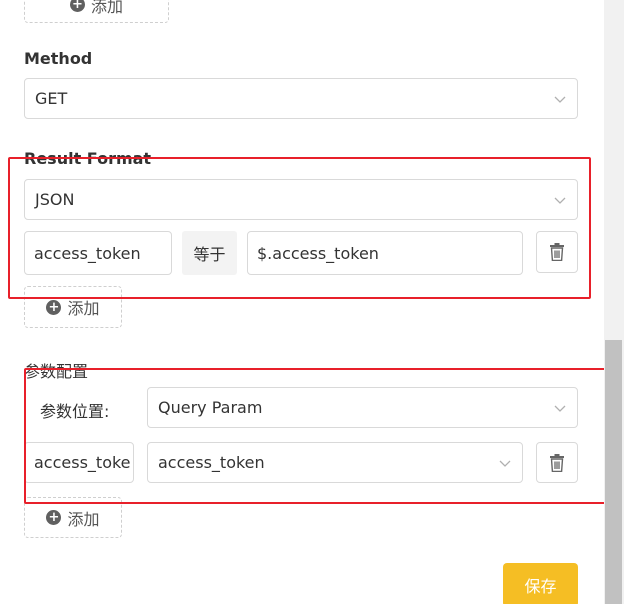  What do you see at coordinates (301, 98) in the screenshot?
I see `method-select: GET` at bounding box center [301, 98].